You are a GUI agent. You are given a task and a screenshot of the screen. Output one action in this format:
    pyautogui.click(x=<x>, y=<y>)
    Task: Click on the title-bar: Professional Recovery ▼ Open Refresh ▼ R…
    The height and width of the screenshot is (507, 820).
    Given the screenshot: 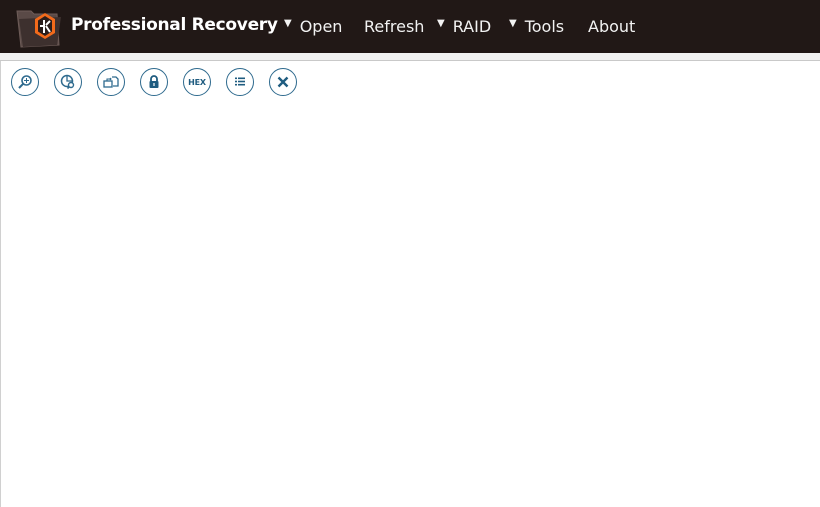 What is the action you would take?
    pyautogui.click(x=410, y=26)
    